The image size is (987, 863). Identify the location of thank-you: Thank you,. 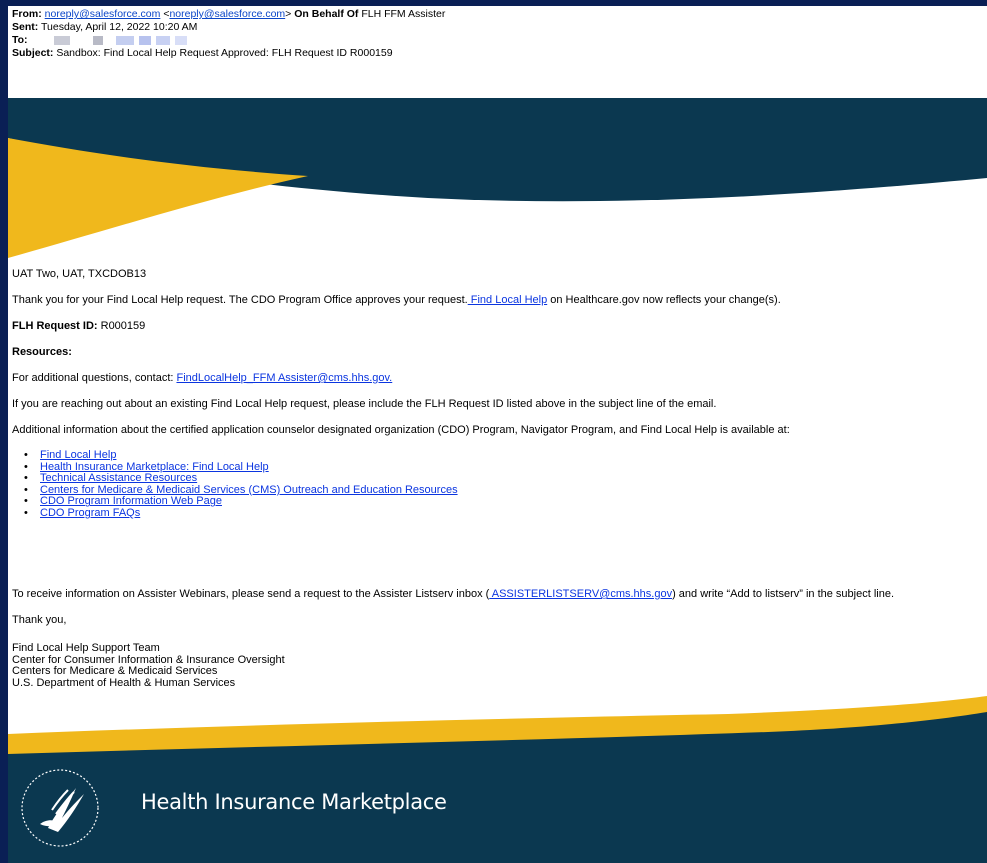
(39, 620).